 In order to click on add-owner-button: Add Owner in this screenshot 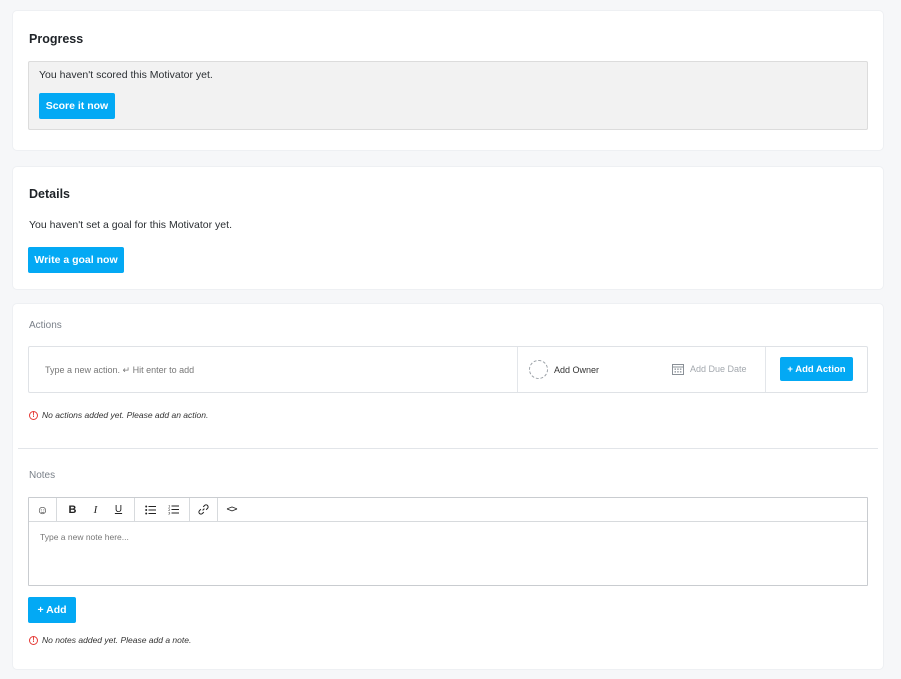, I will do `click(564, 369)`.